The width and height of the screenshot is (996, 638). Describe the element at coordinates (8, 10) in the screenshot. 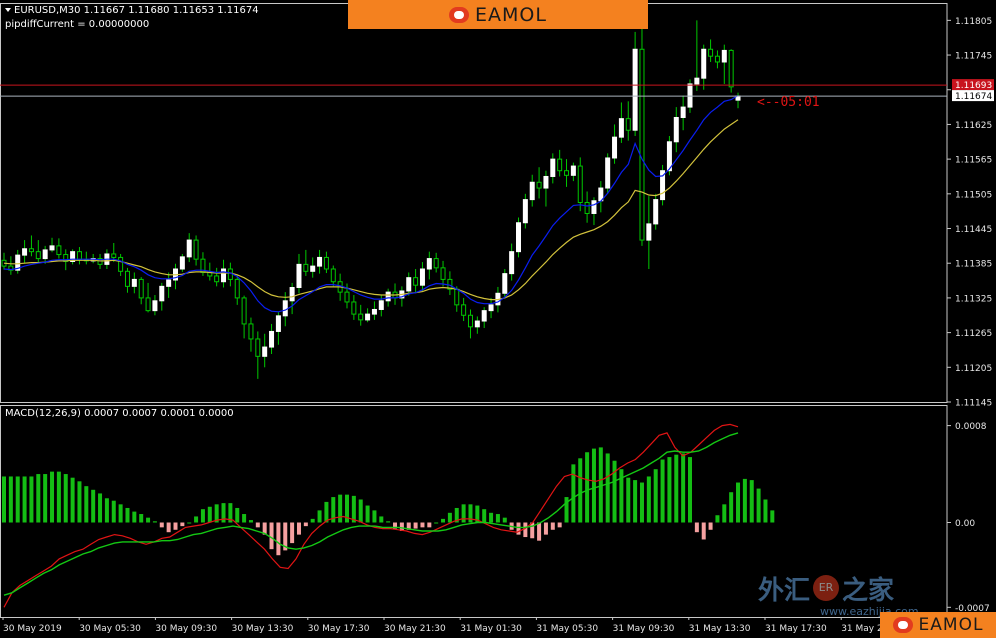

I see `dropdown-triangle-icon` at that location.